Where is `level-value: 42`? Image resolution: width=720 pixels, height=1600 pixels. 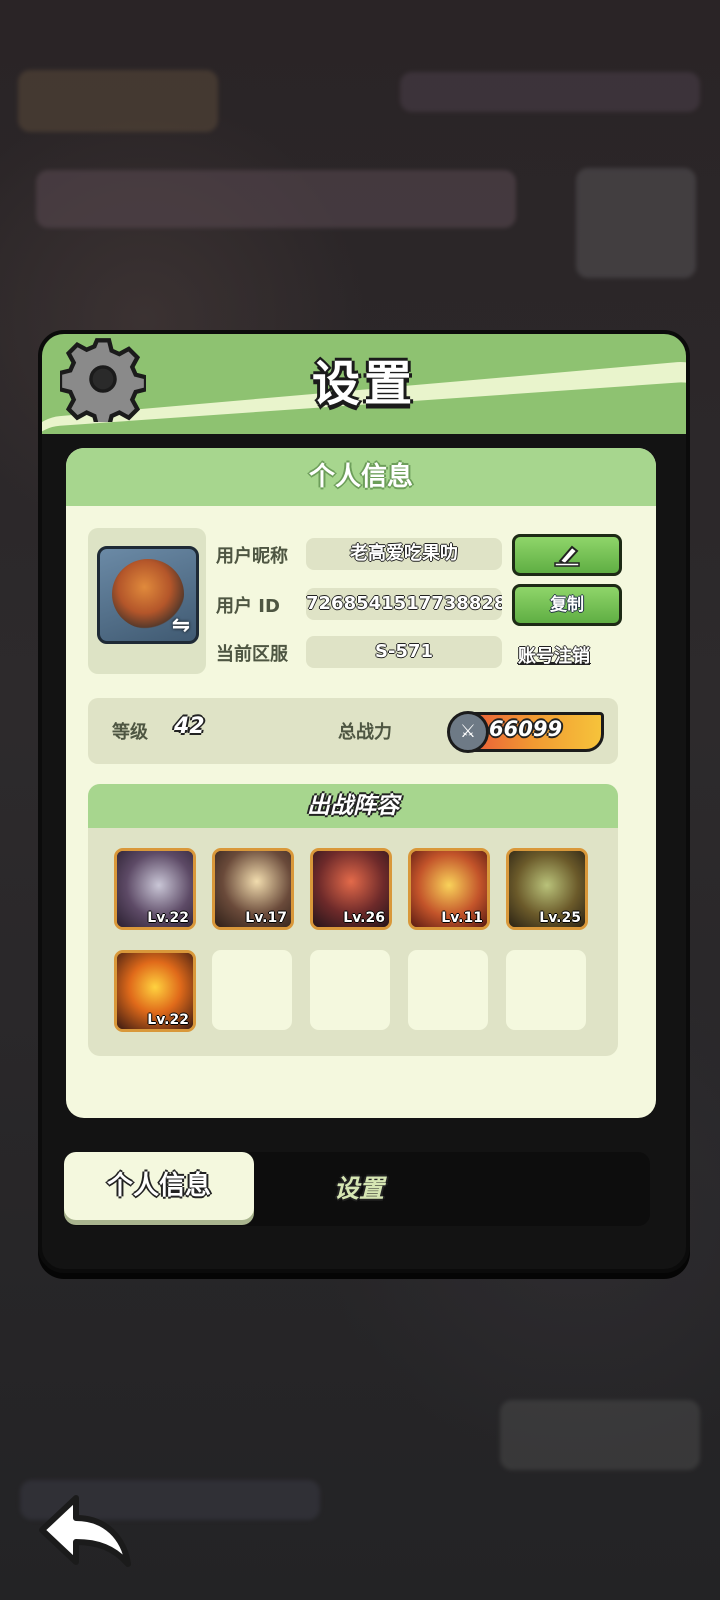
level-value: 42 is located at coordinates (189, 726).